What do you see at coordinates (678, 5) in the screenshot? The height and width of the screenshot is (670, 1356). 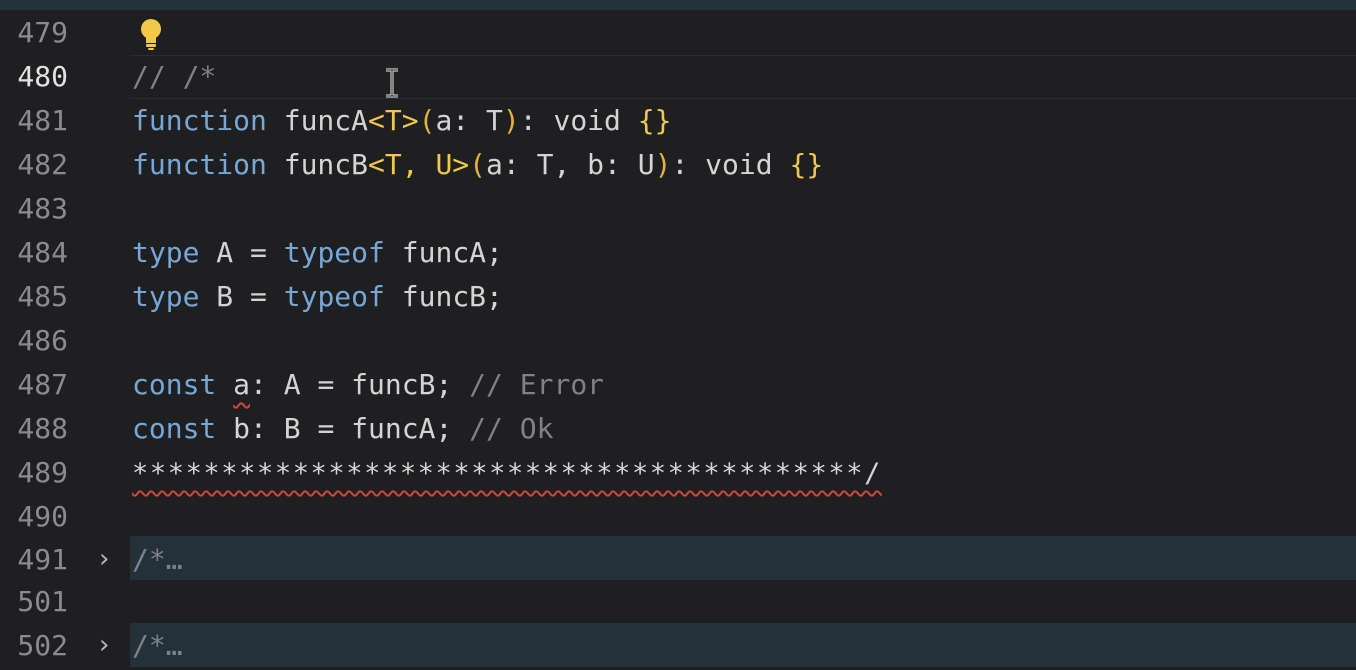 I see `folded-region-above` at bounding box center [678, 5].